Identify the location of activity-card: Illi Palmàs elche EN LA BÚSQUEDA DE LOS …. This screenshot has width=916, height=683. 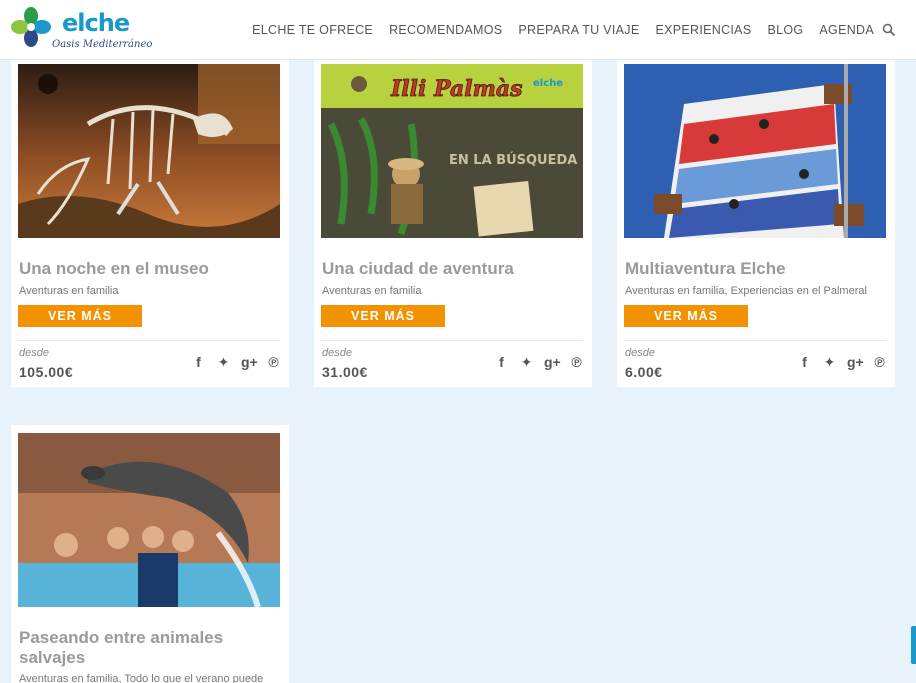
(453, 223).